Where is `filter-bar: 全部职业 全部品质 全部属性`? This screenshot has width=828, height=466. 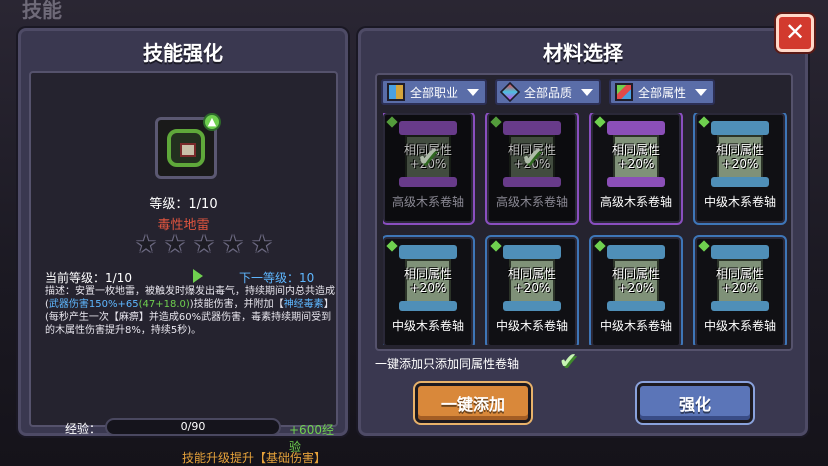
filter-bar: 全部职业 全部品质 全部属性 is located at coordinates (548, 92).